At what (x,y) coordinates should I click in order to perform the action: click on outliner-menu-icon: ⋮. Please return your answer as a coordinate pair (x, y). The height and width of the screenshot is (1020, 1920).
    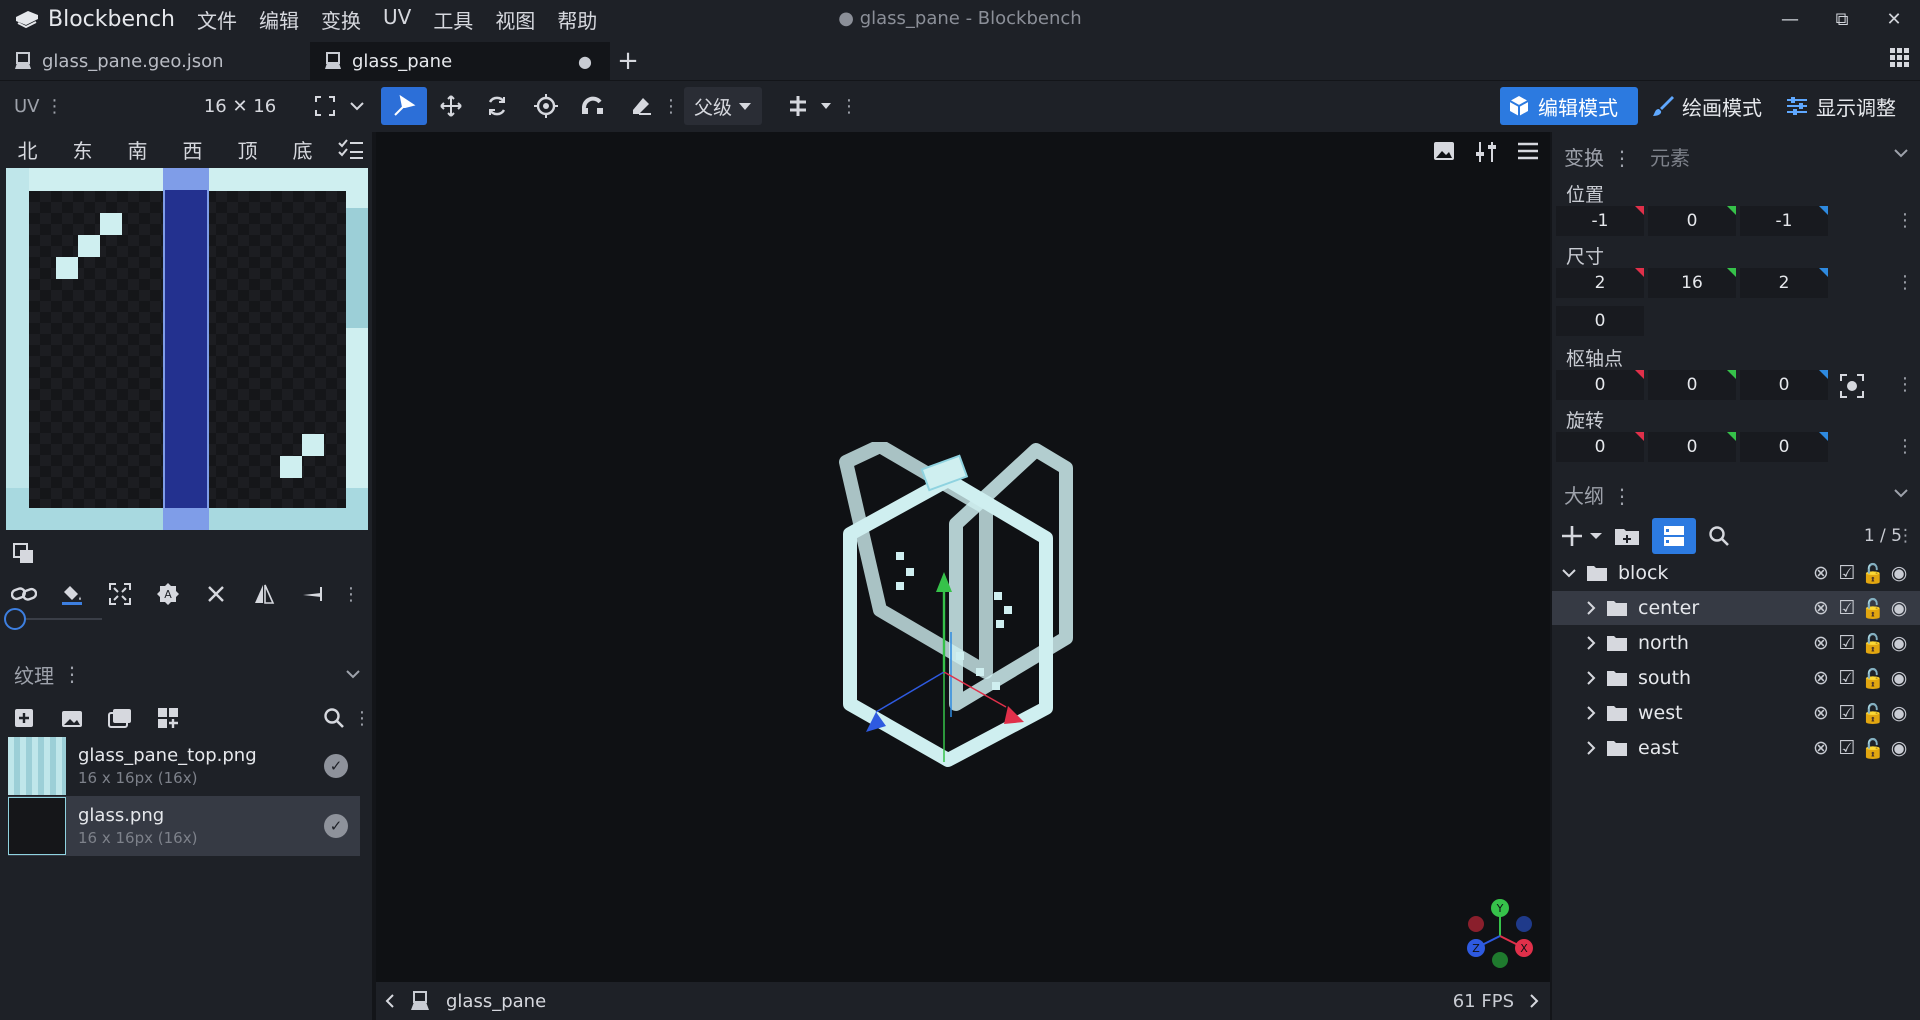
    Looking at the image, I should click on (1622, 496).